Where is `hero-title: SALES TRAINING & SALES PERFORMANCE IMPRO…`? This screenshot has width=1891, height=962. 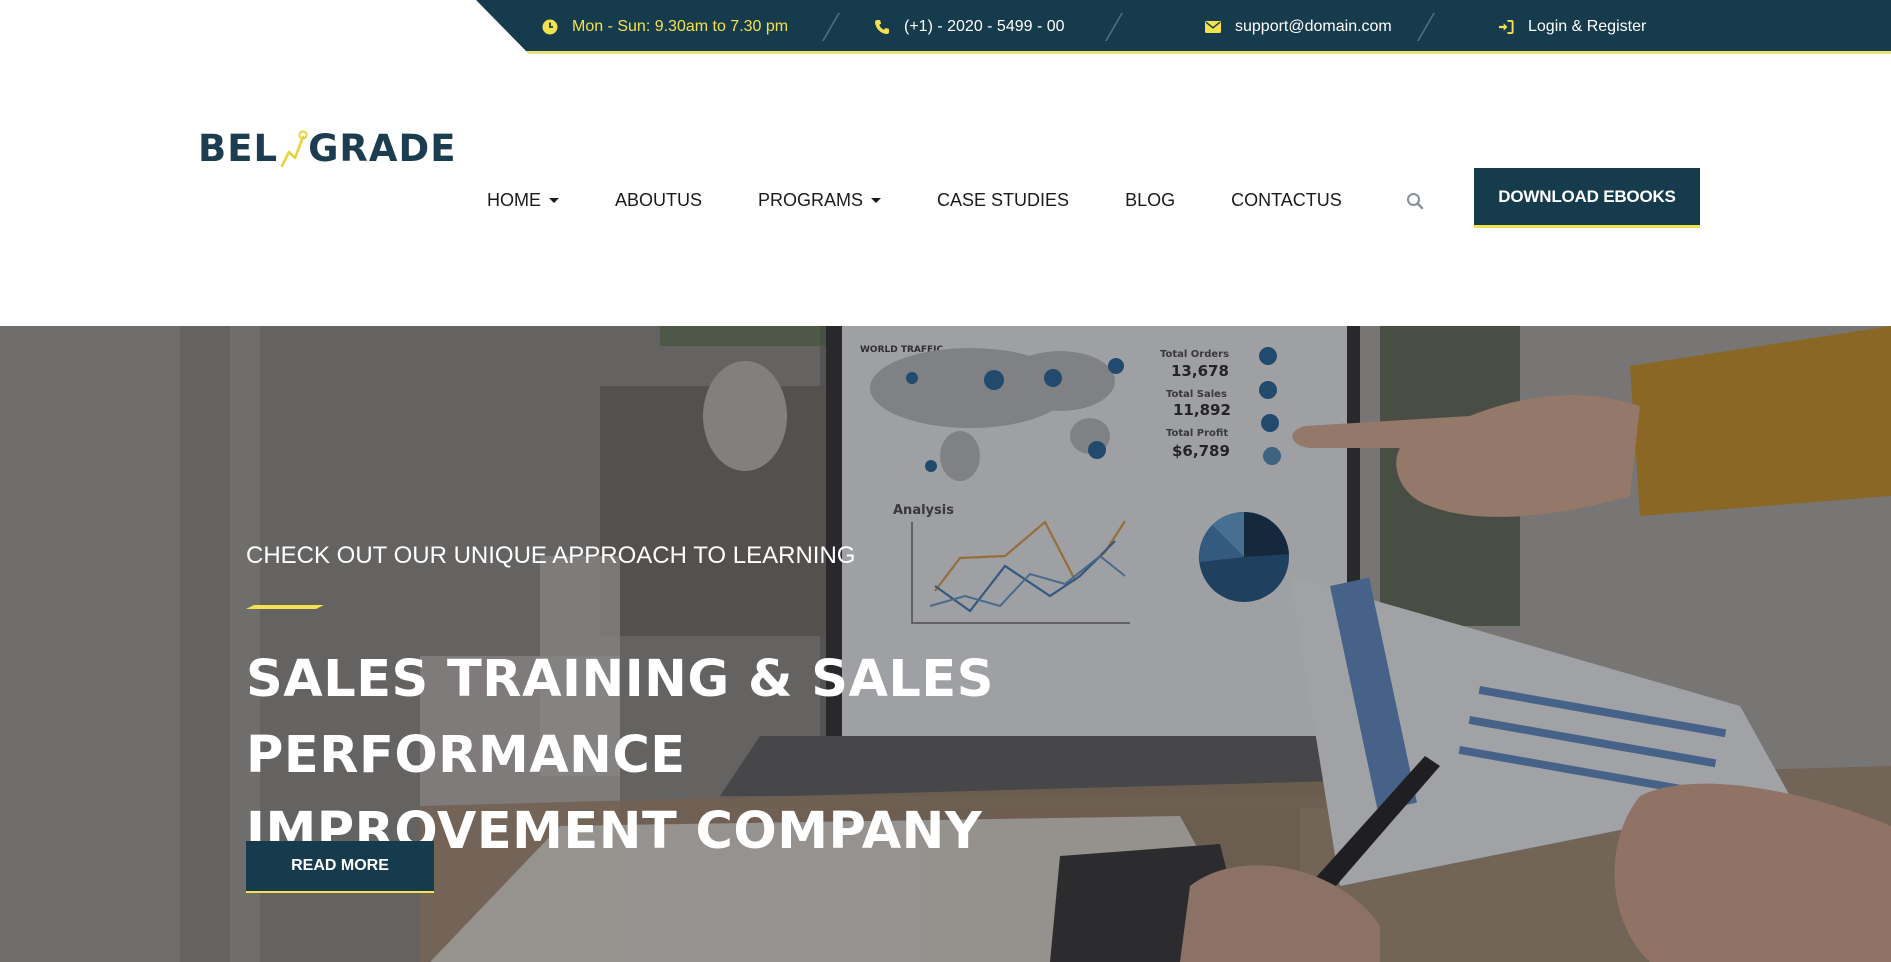
hero-title: SALES TRAINING & SALES PERFORMANCE IMPRO… is located at coordinates (796, 756).